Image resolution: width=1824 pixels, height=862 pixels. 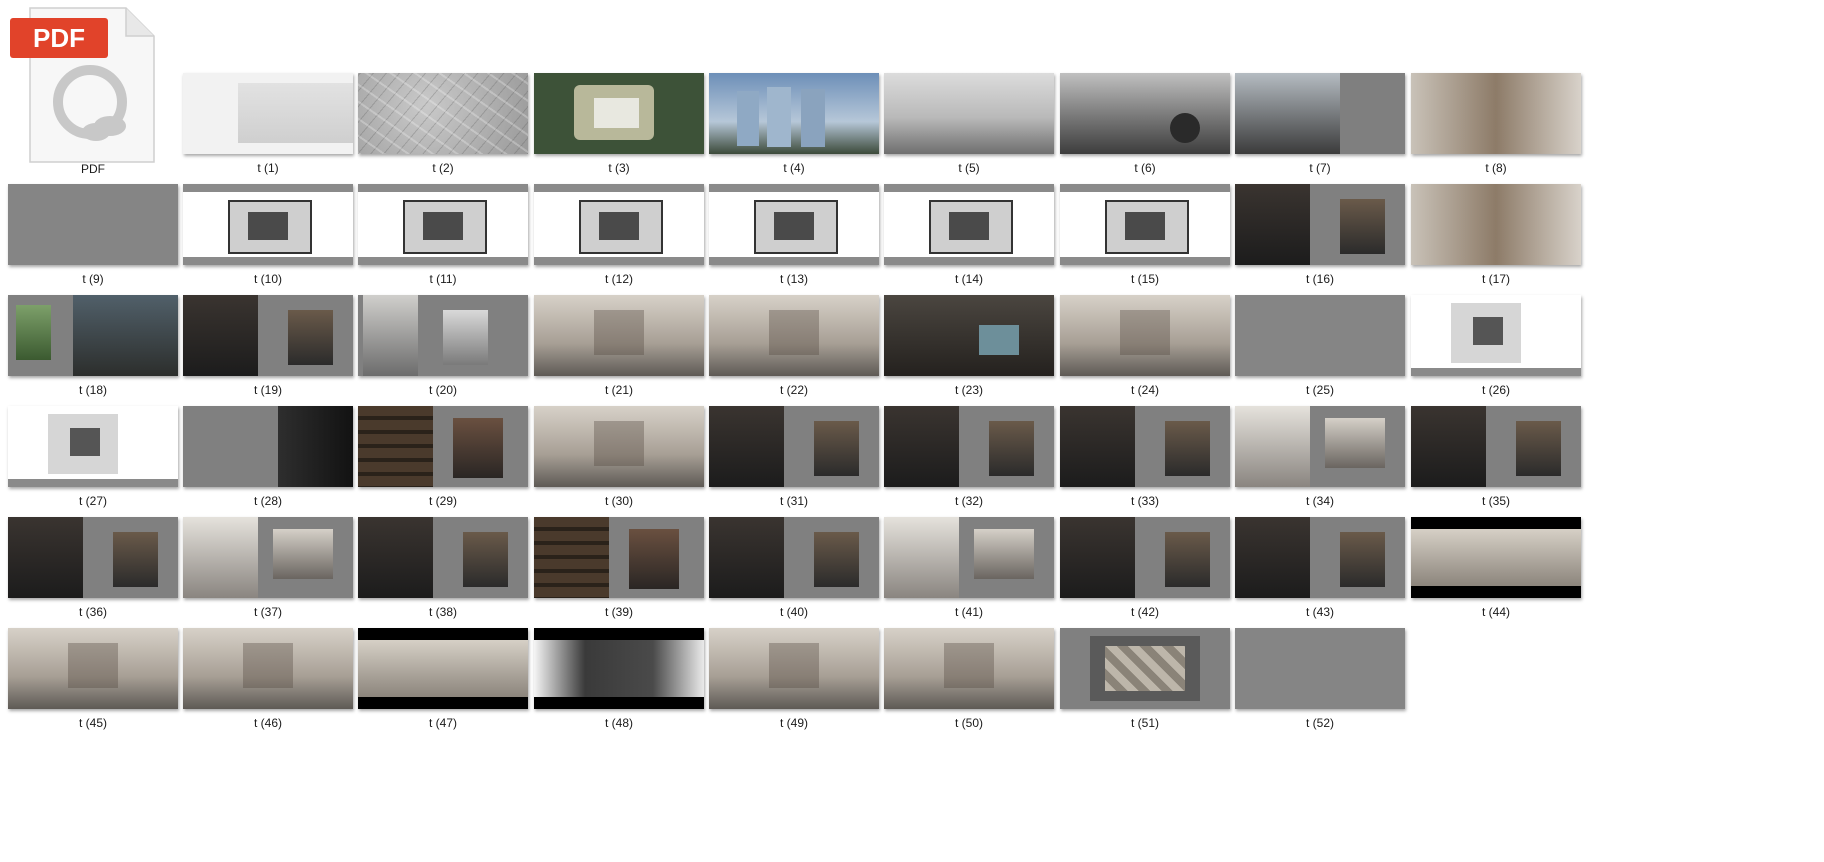 What do you see at coordinates (268, 569) in the screenshot?
I see `file-item: t (37)` at bounding box center [268, 569].